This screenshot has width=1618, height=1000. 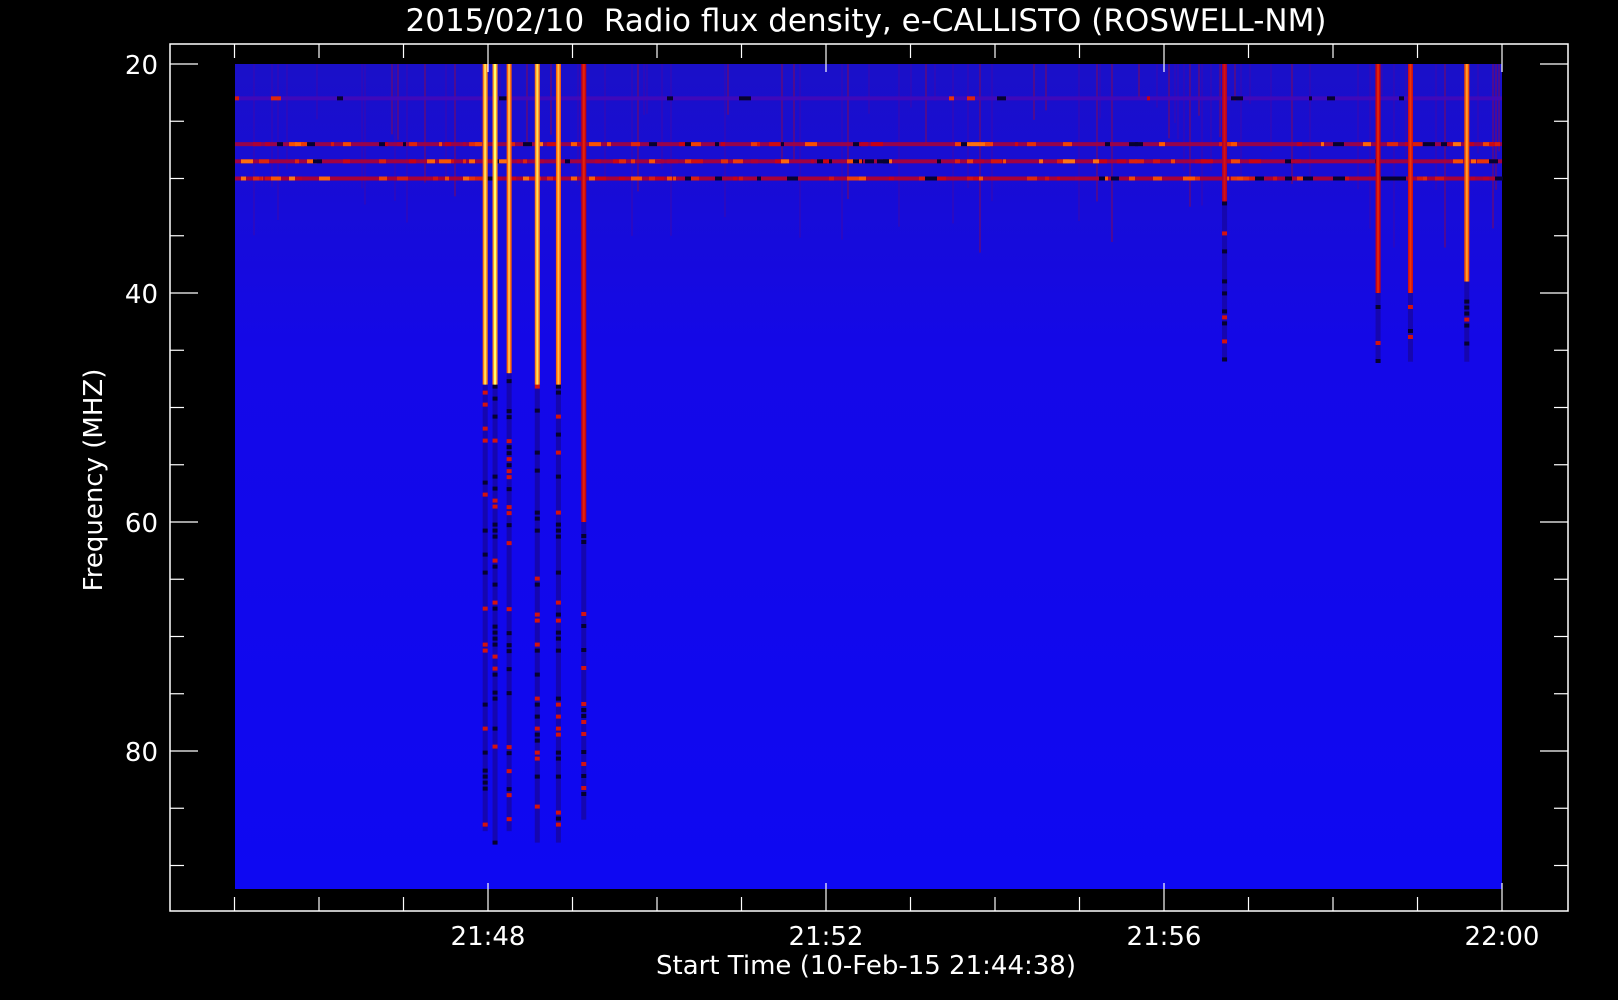 What do you see at coordinates (866, 966) in the screenshot?
I see `x-axis-label: Start Time (10-Feb-15 21:44:38)` at bounding box center [866, 966].